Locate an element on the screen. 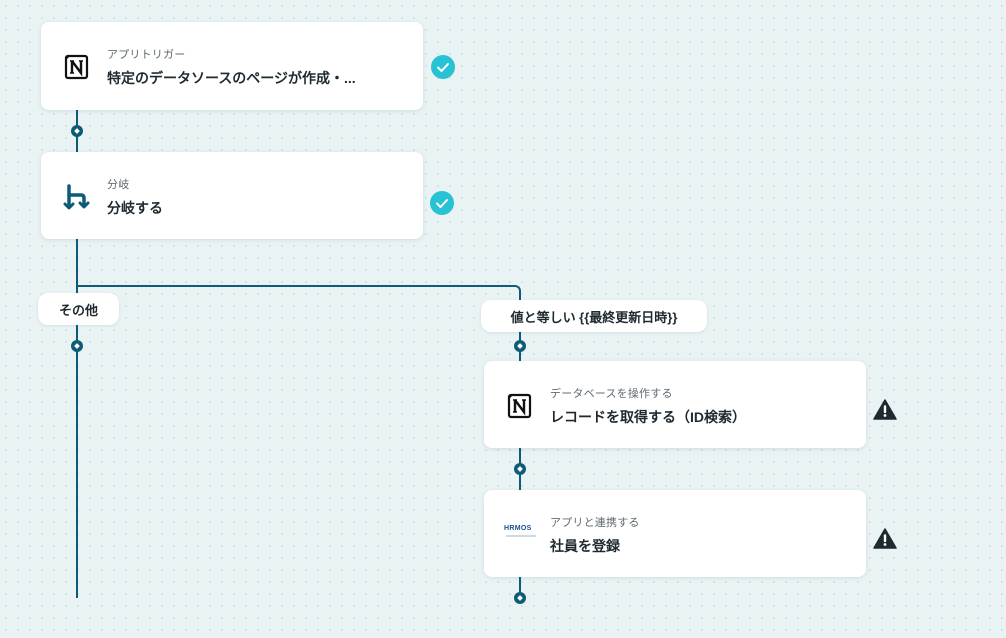  step-subtitle: 分岐 is located at coordinates (118, 185).